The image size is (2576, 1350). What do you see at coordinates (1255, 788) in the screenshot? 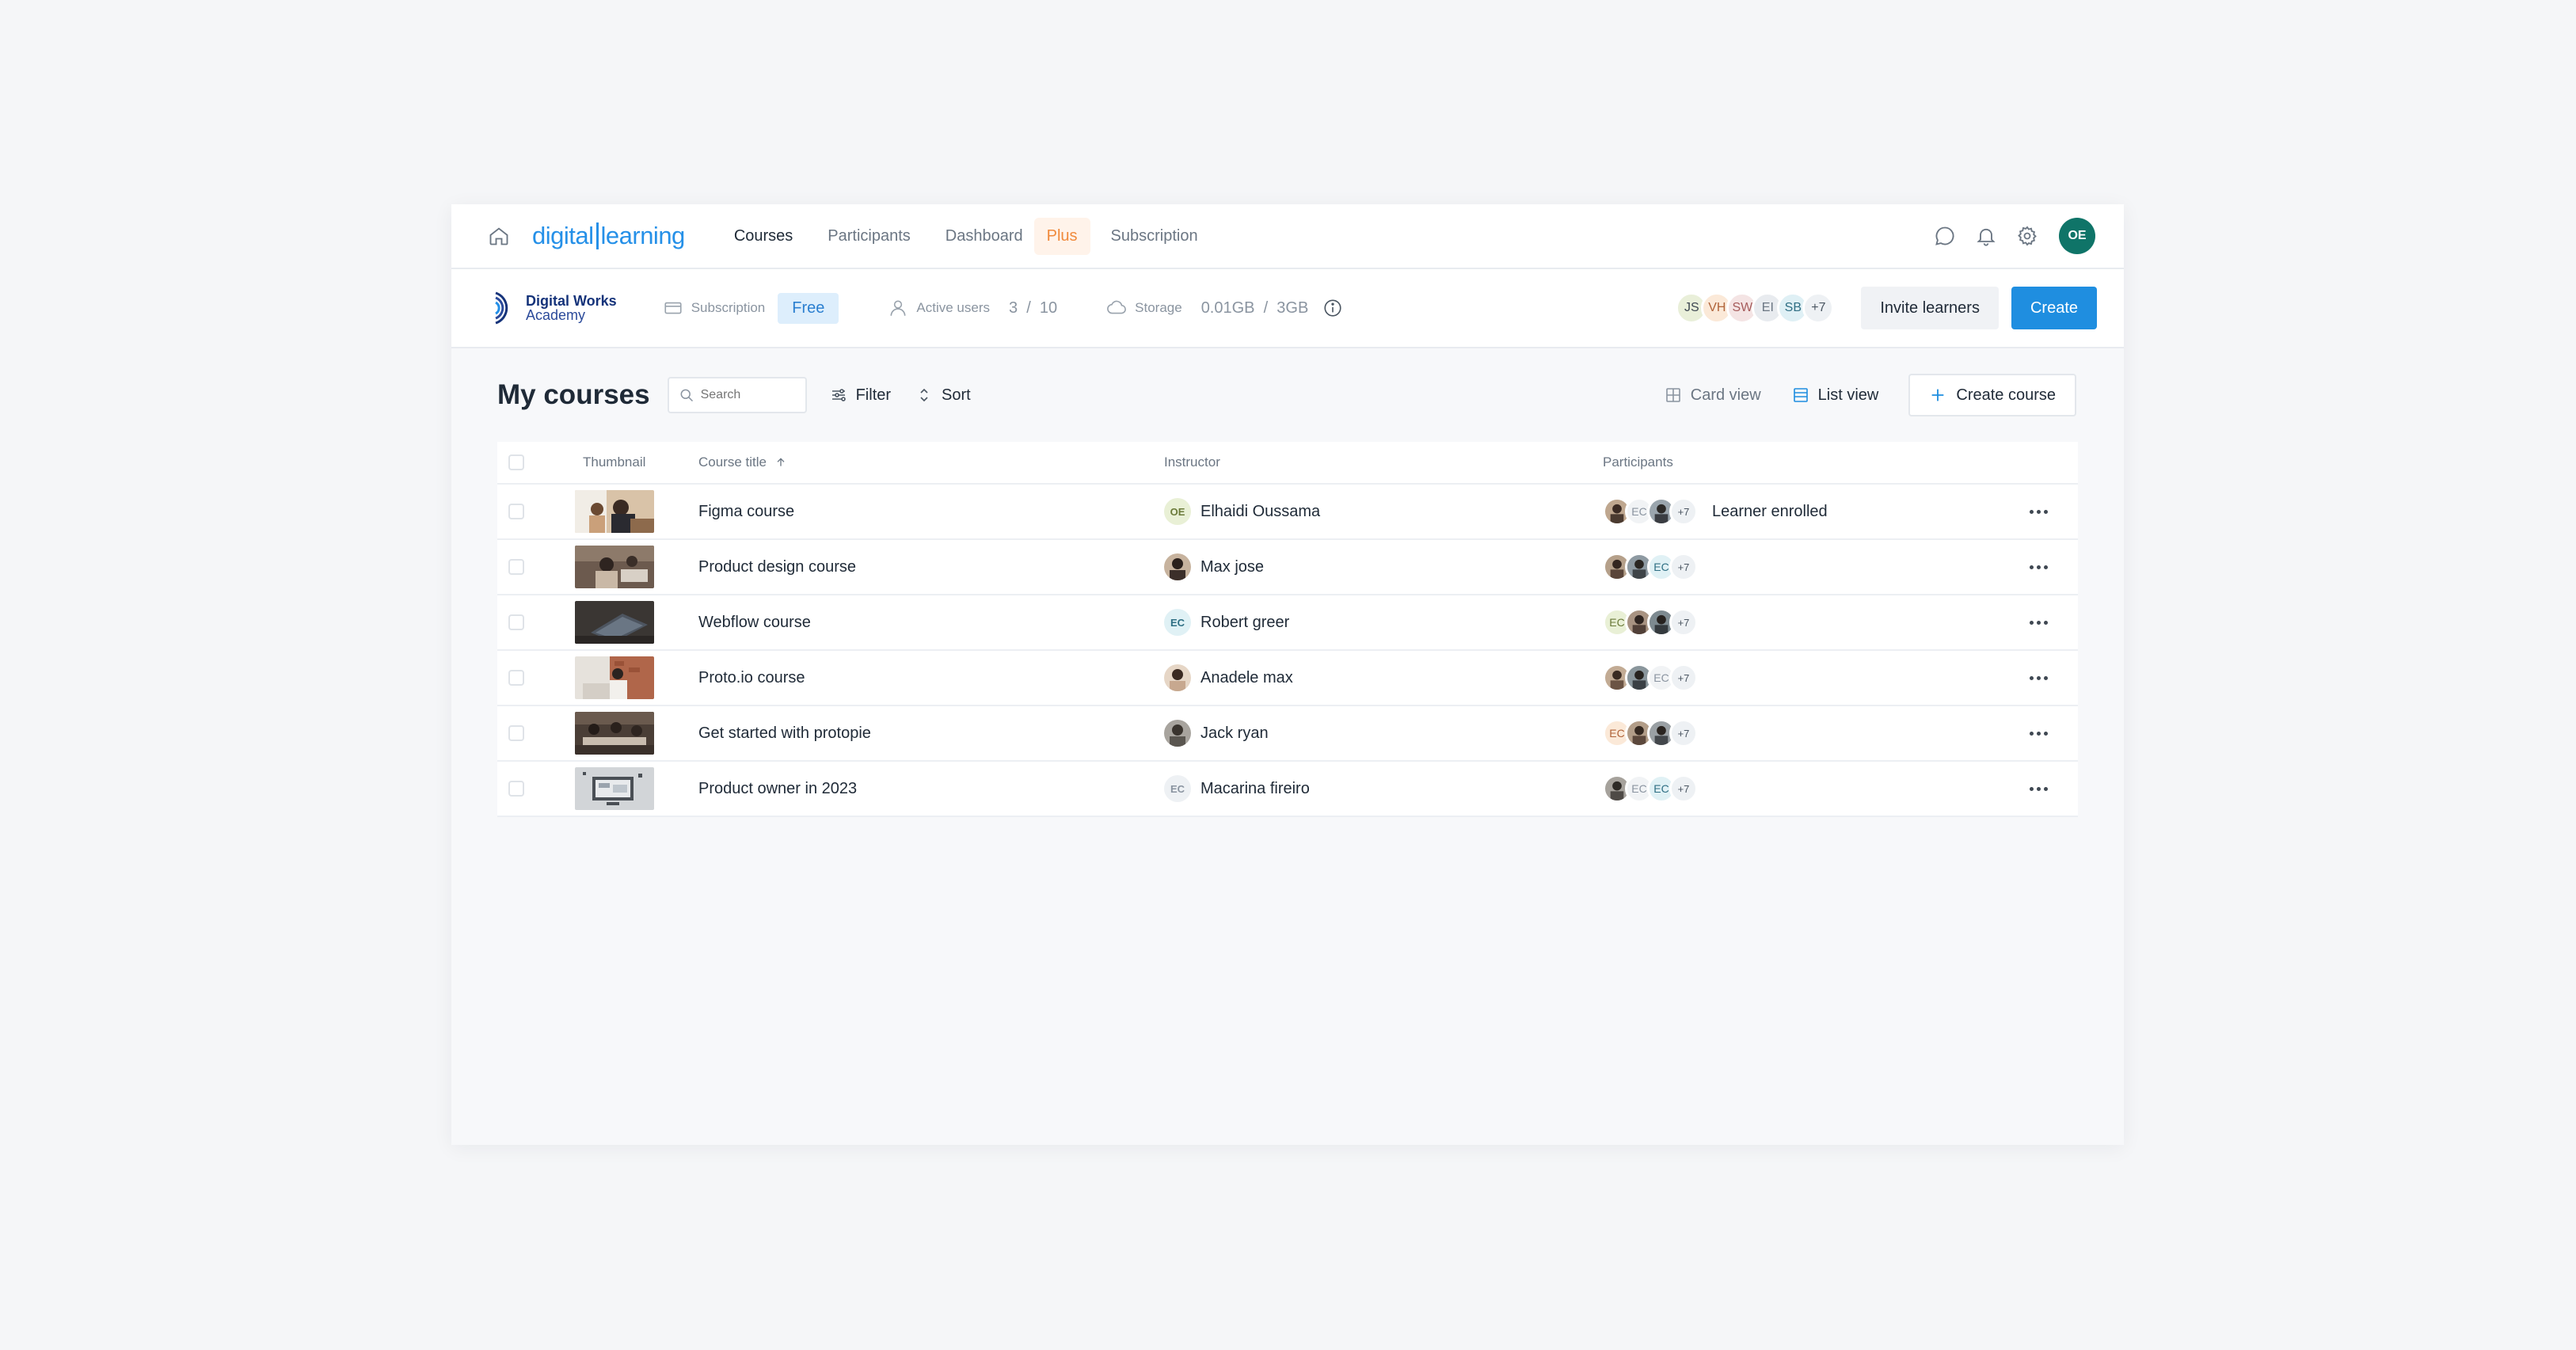
I see `instructor-name: Macarina fireiro` at bounding box center [1255, 788].